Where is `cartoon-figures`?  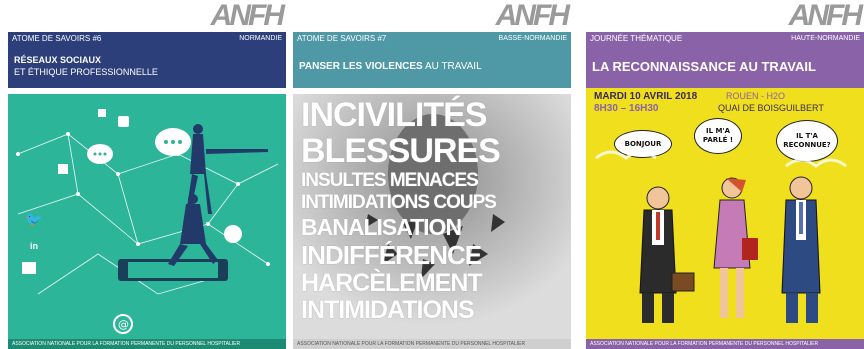
cartoon-figures is located at coordinates (721, 236).